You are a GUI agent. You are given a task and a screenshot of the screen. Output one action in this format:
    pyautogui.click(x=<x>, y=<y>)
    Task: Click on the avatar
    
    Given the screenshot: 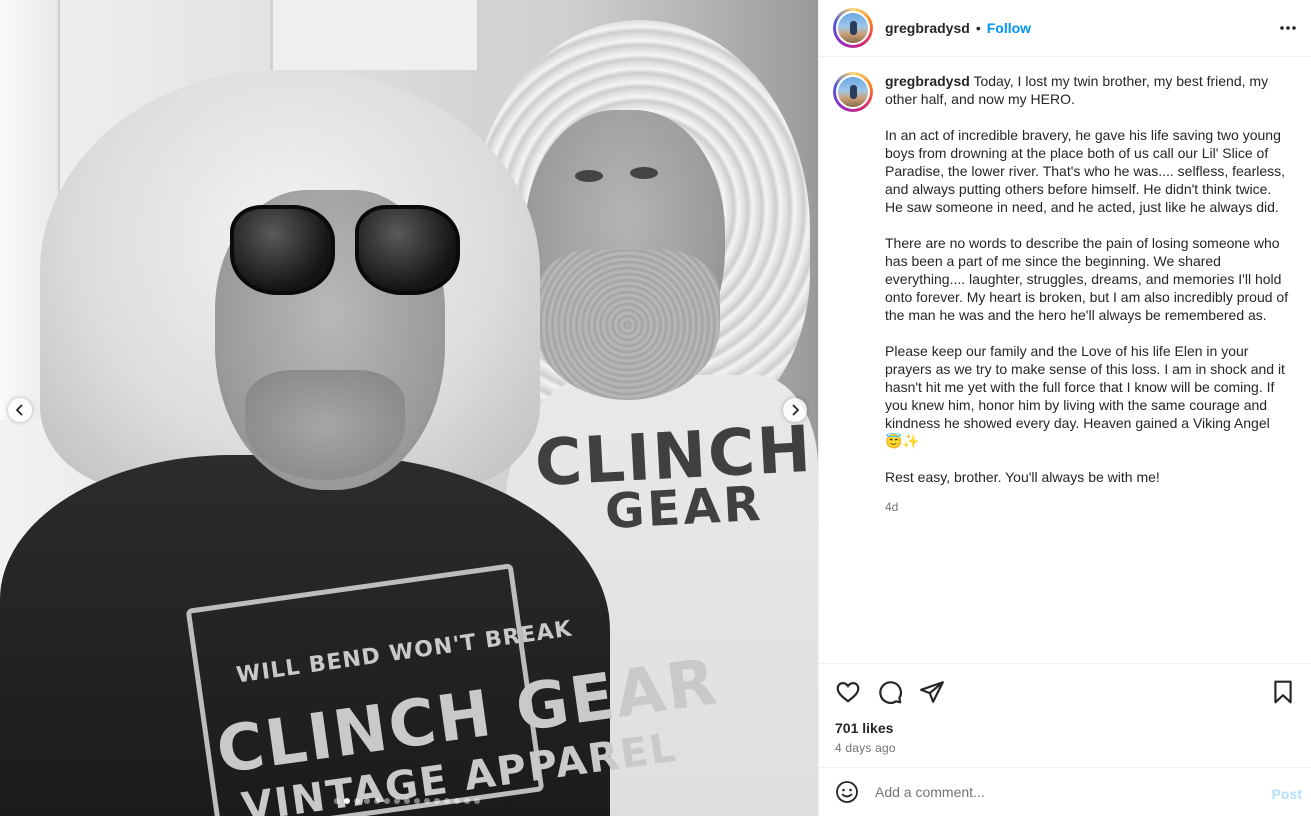 What is the action you would take?
    pyautogui.click(x=853, y=28)
    